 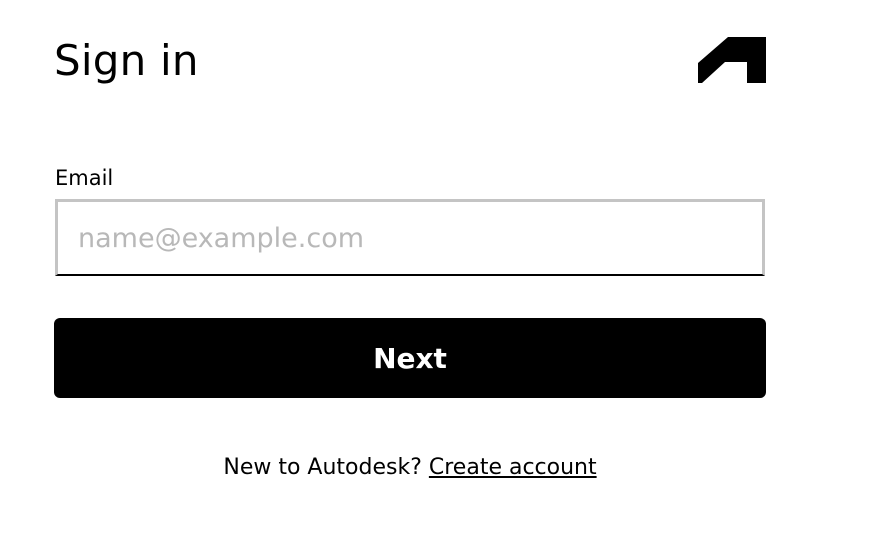 I want to click on autodesk-logo-icon, so click(x=732, y=60).